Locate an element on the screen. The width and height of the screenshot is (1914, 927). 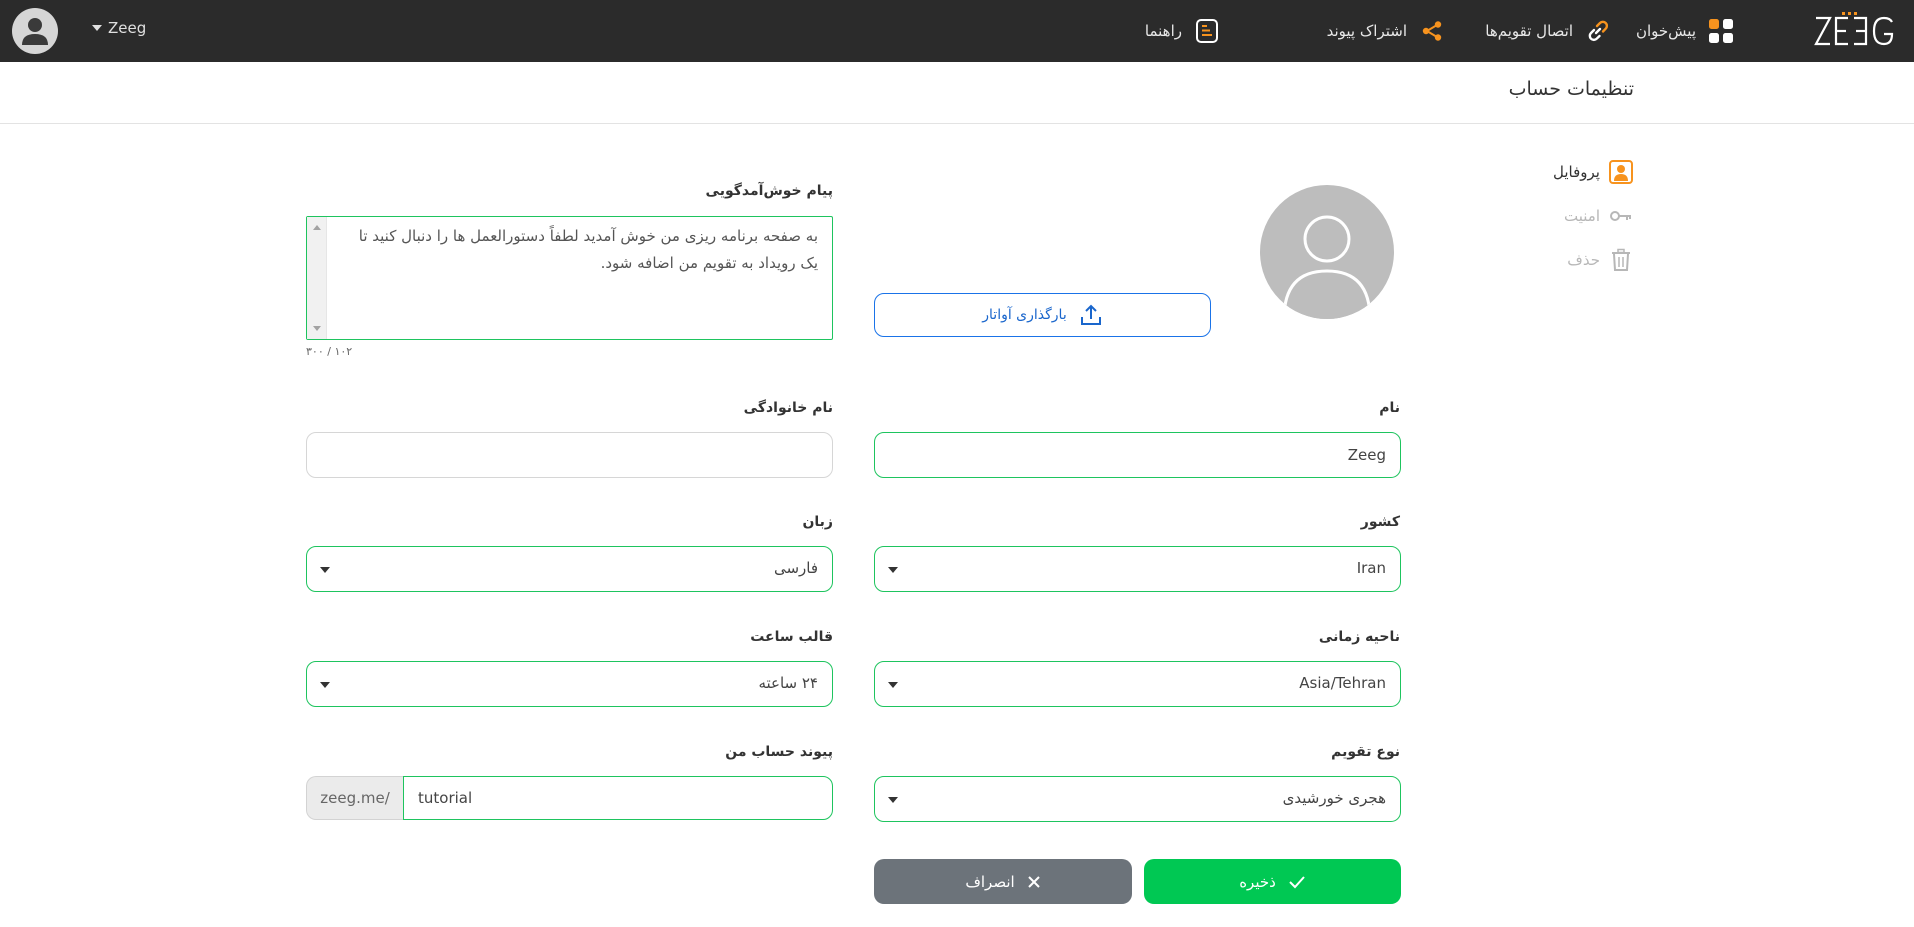
sidebar-item-label: پروفایل is located at coordinates (1576, 172).